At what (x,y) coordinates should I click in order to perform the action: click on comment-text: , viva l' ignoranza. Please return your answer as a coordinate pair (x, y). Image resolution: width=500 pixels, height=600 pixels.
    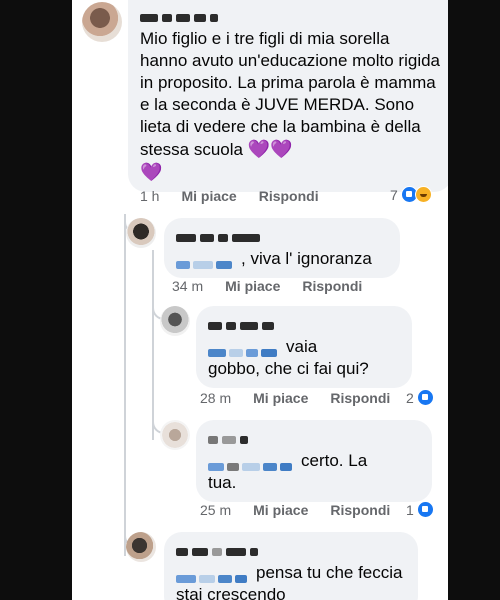
    Looking at the image, I should click on (306, 258).